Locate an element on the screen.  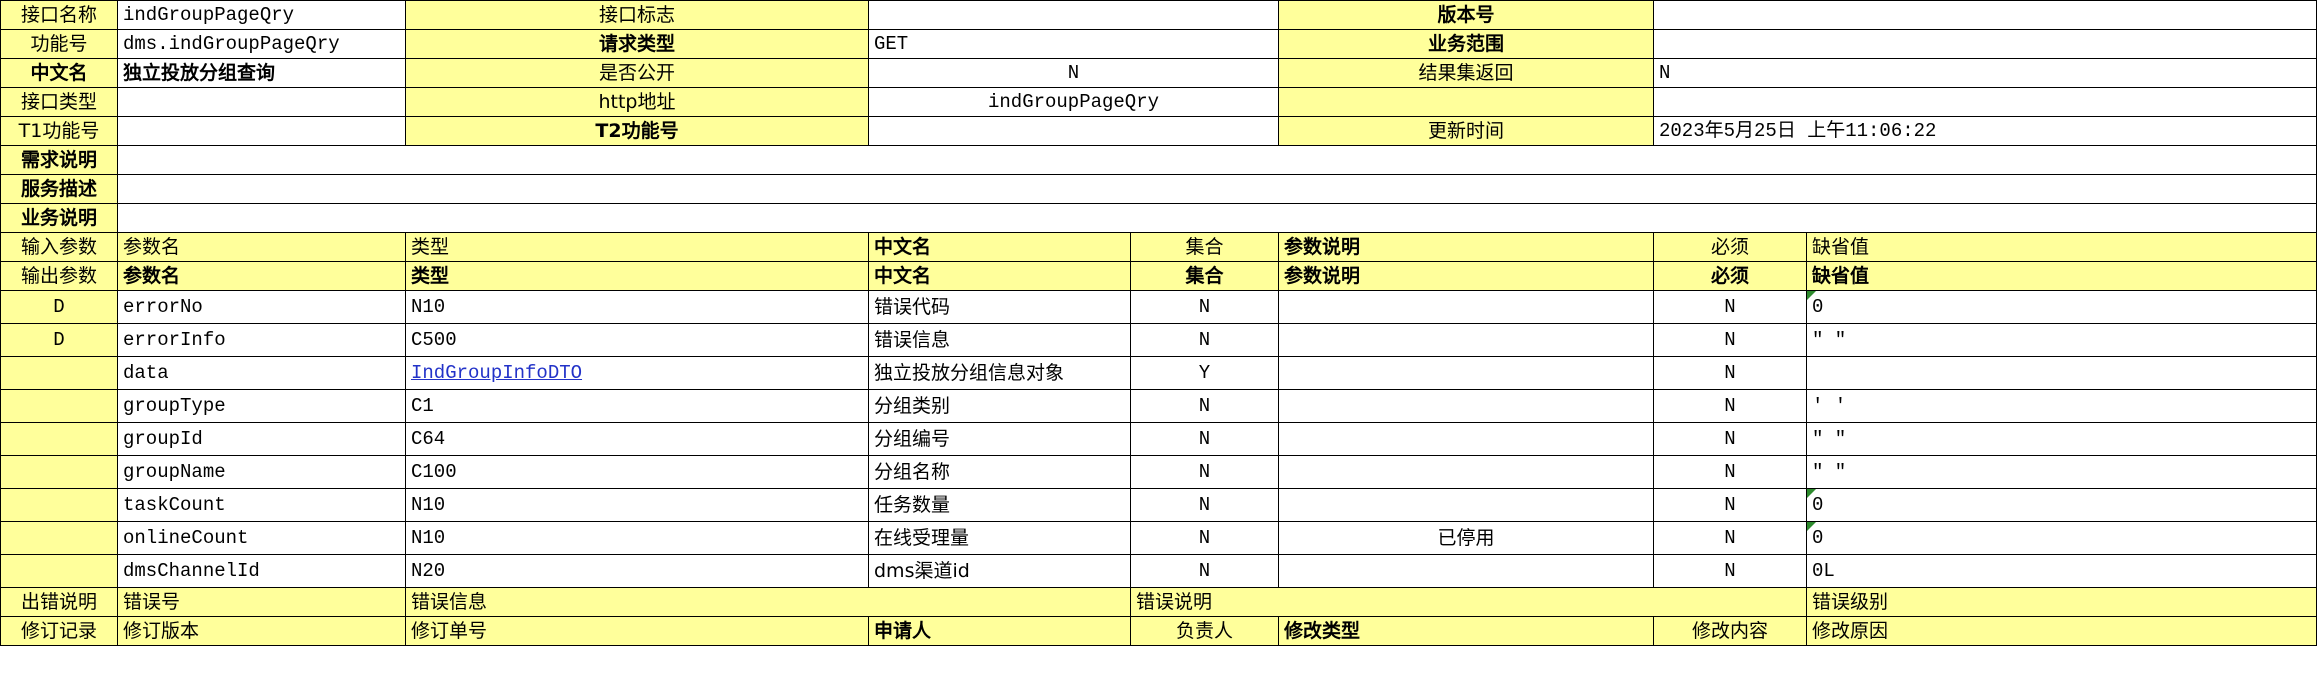
revision-col-header: 修改原因 is located at coordinates (2061, 631).